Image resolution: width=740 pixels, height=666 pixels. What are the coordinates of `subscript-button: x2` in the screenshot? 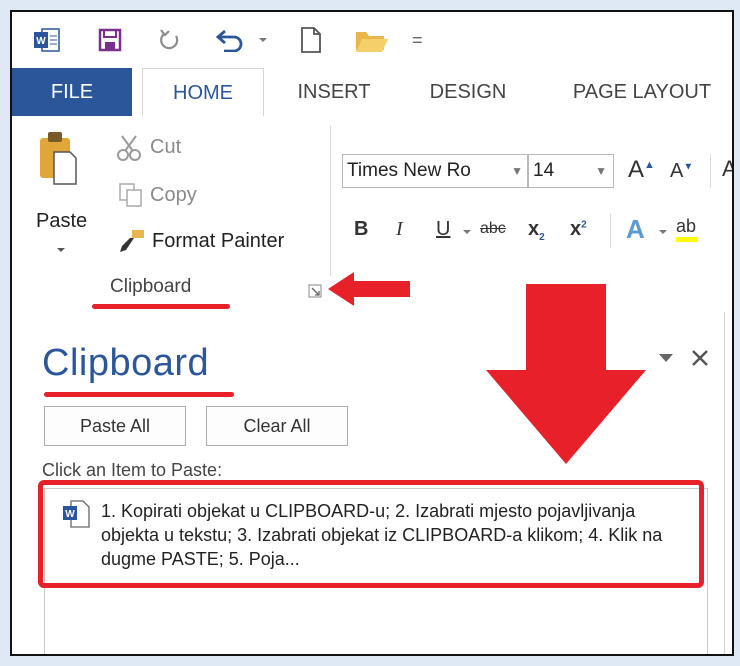 It's located at (536, 230).